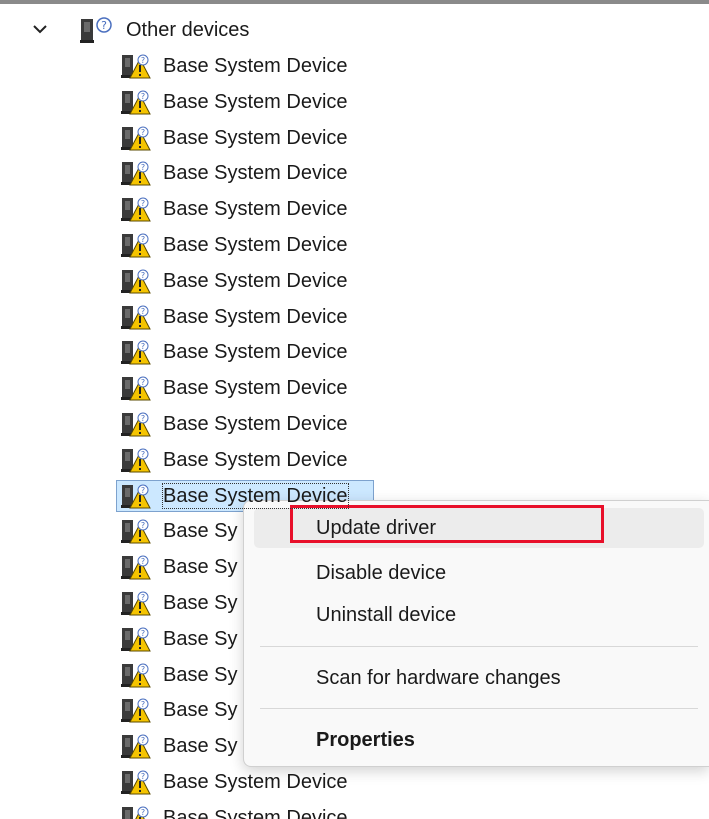 The width and height of the screenshot is (709, 819). I want to click on menu-update-driver: Update driver, so click(479, 528).